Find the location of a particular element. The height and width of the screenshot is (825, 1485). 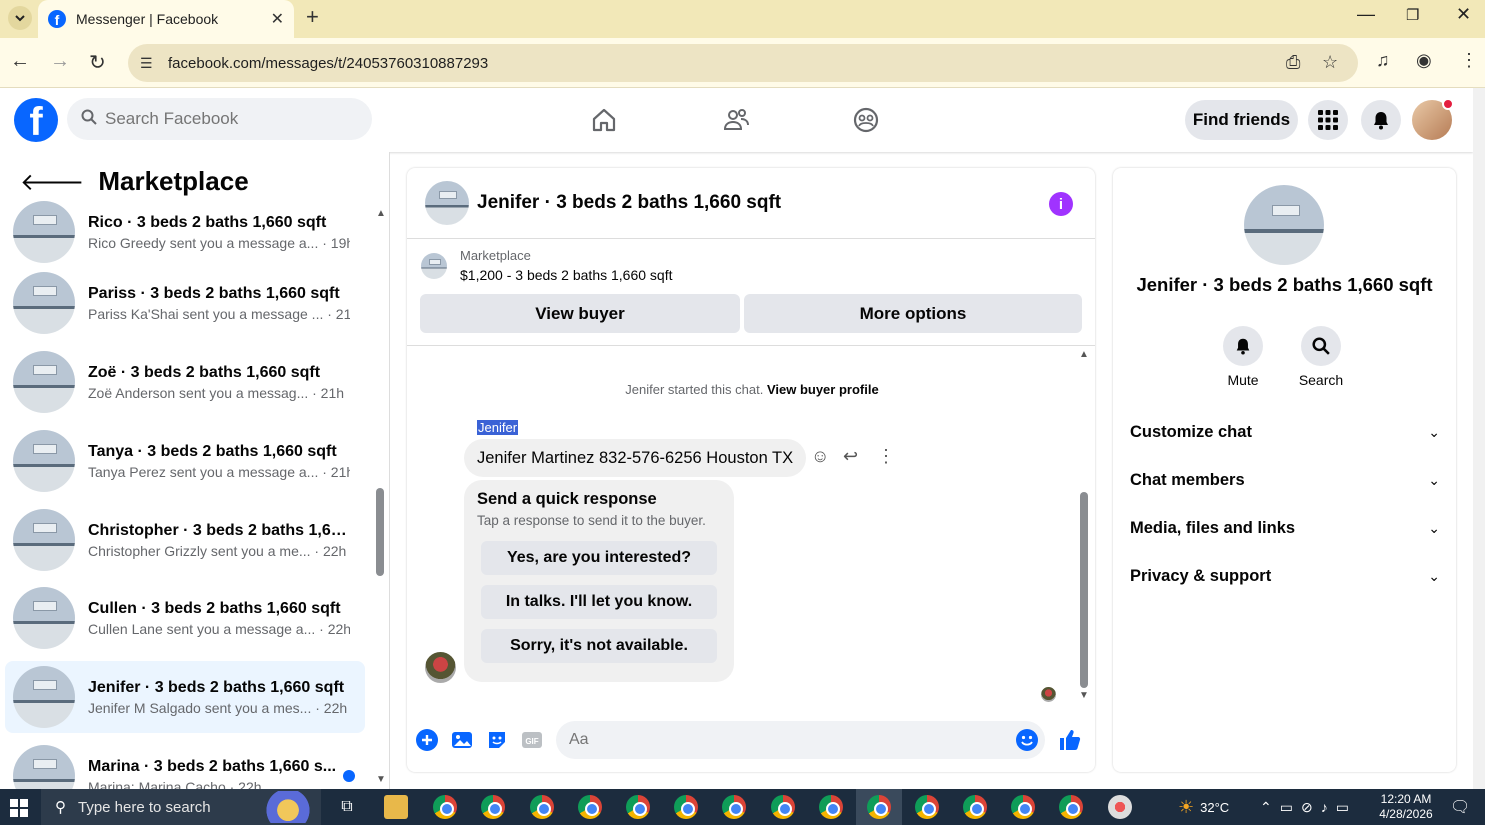

install-app-icon: ⎙ is located at coordinates (1293, 62).